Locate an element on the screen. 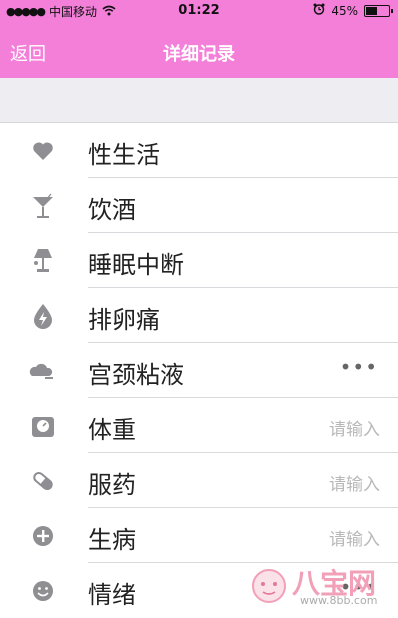  watermark: 八宝网 www.8bb.com is located at coordinates (317, 588).